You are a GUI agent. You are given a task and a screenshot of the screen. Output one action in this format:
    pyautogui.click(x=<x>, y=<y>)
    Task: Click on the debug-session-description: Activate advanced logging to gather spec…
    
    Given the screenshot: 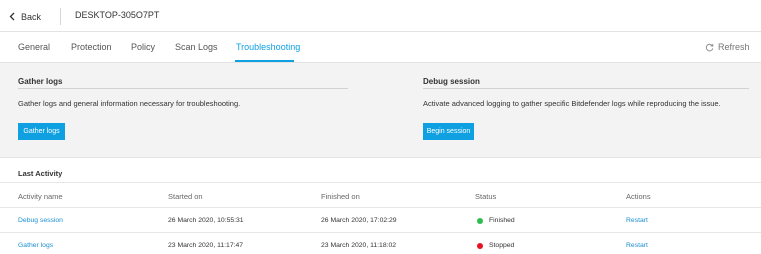 What is the action you would take?
    pyautogui.click(x=572, y=103)
    